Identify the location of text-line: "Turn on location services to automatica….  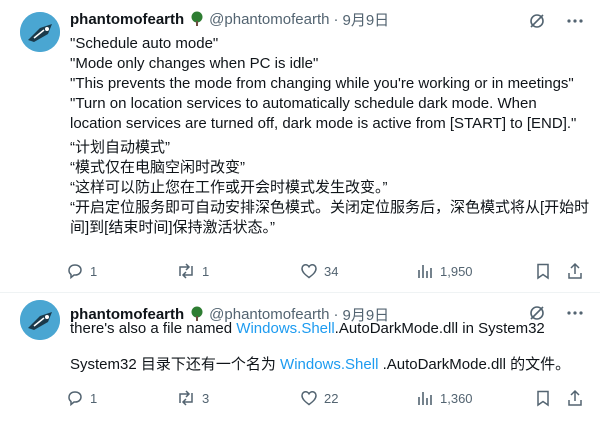
(303, 103).